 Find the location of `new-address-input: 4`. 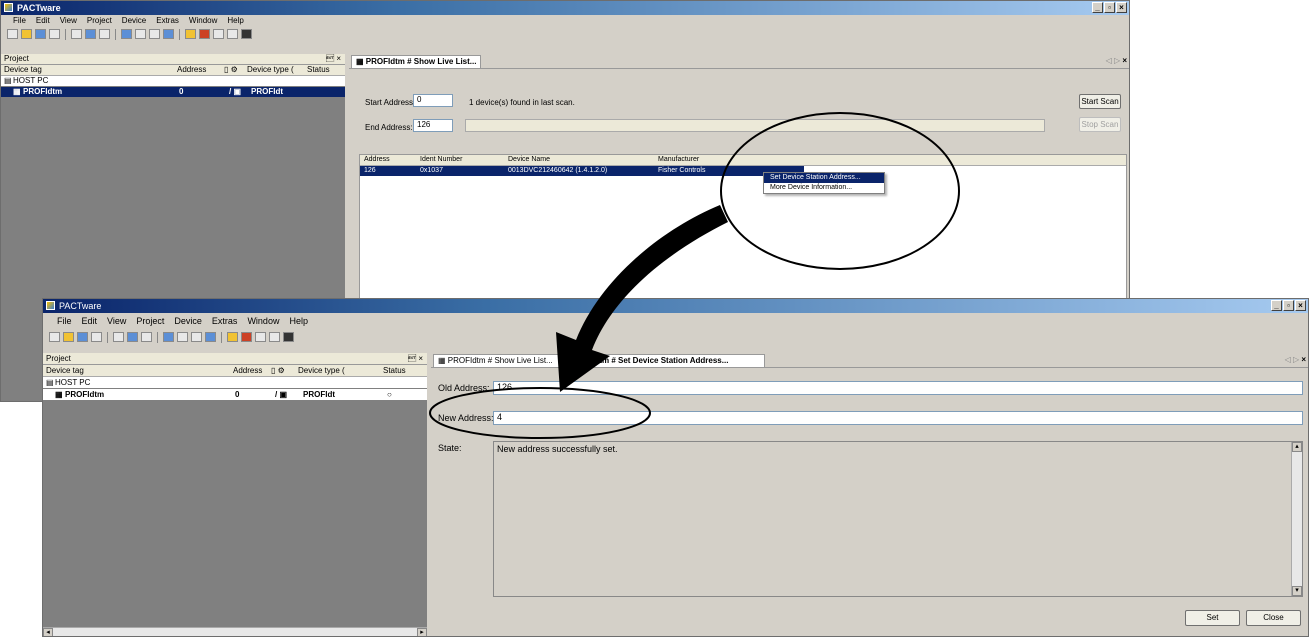

new-address-input: 4 is located at coordinates (898, 418).